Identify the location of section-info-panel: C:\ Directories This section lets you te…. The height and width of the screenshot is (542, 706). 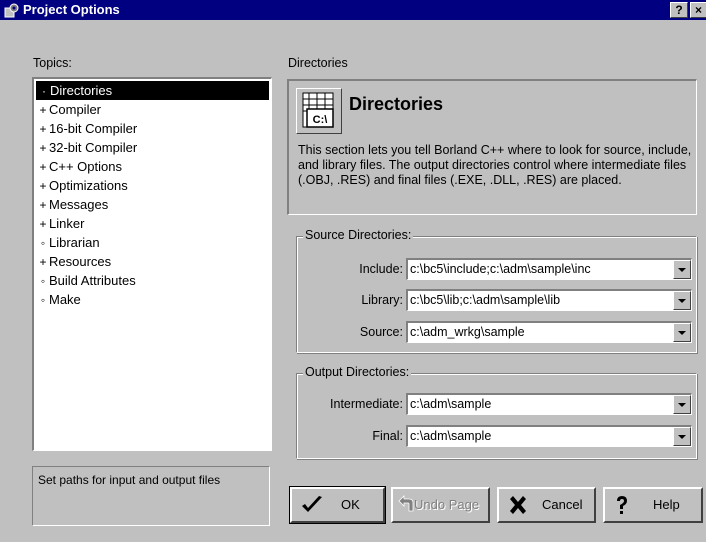
(492, 147).